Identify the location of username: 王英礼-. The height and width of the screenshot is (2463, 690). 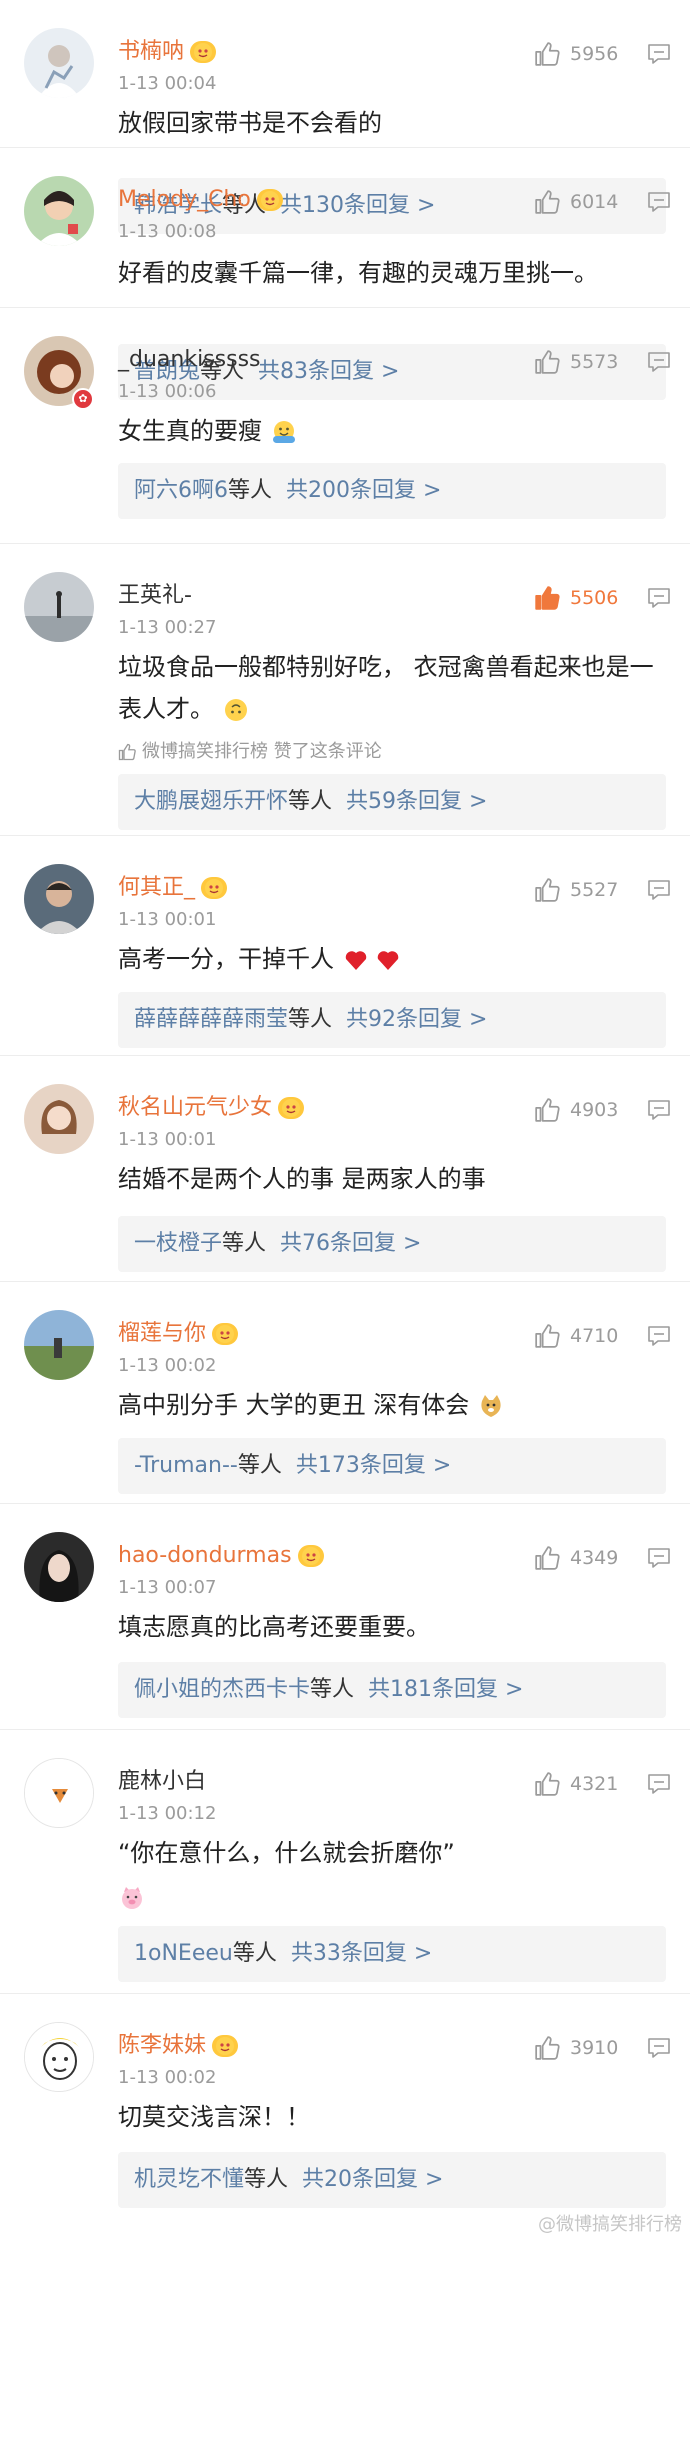
(155, 596).